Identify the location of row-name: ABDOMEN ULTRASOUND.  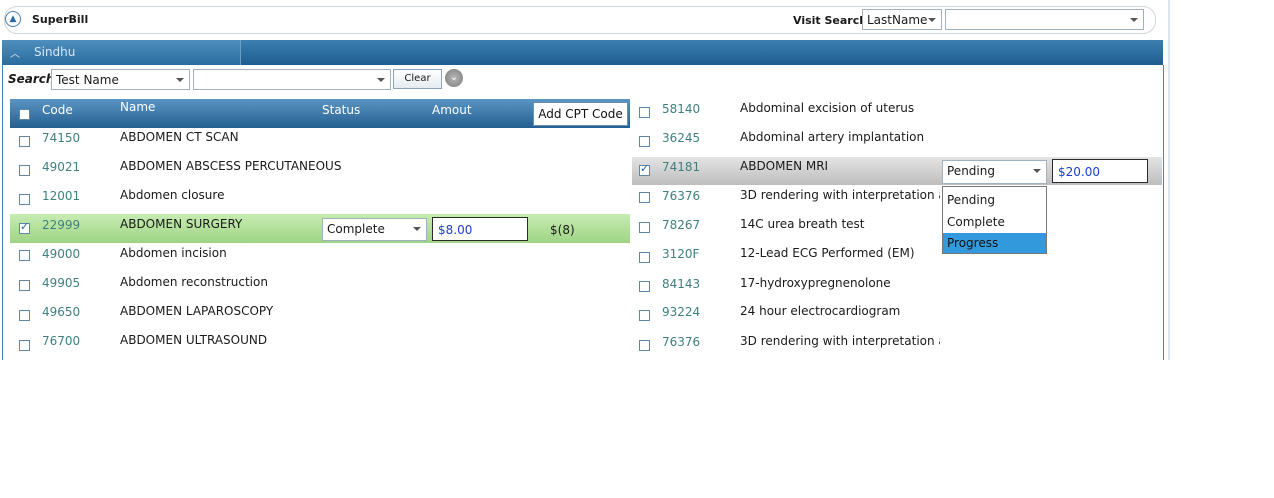
(194, 340).